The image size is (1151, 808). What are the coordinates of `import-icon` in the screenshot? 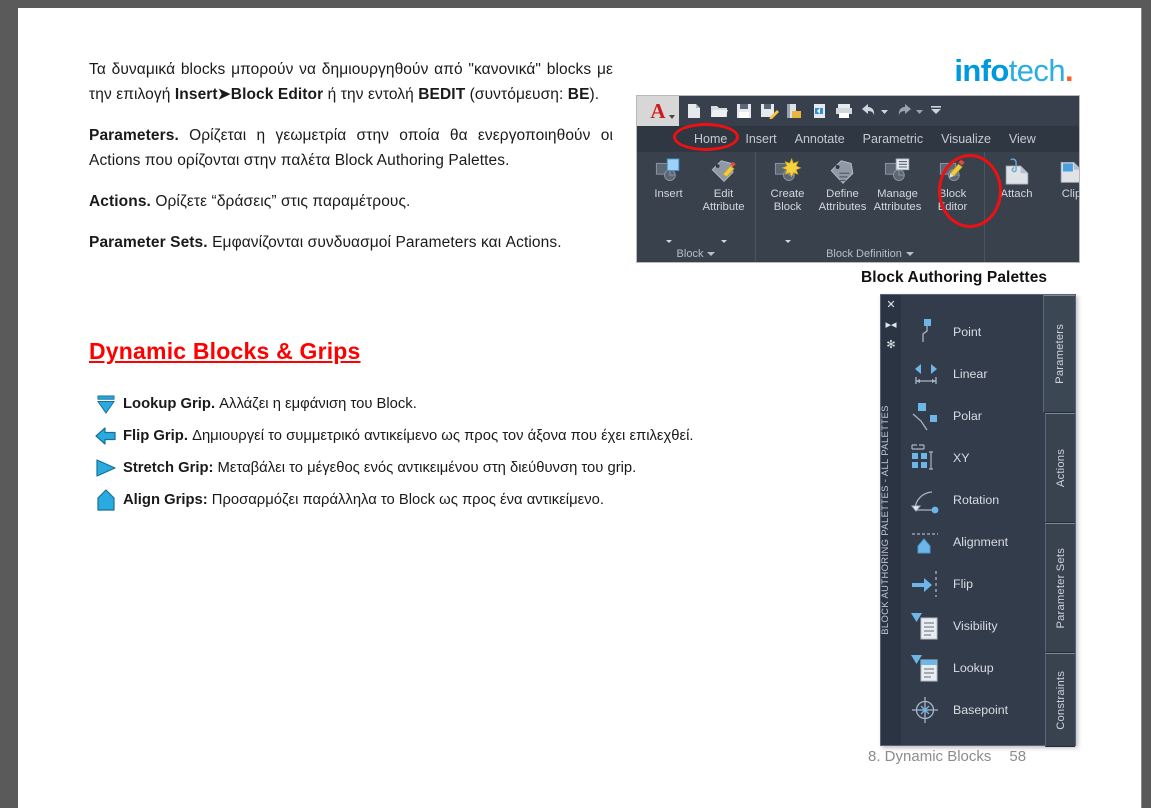 It's located at (819, 111).